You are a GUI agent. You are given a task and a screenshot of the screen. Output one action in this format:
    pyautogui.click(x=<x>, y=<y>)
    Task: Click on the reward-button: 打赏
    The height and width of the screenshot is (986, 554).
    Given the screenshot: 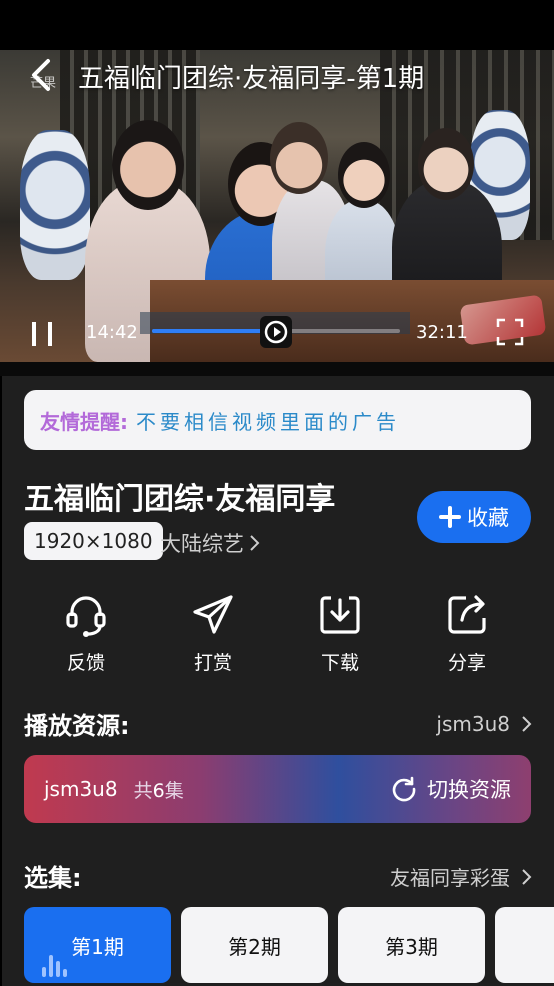 What is the action you would take?
    pyautogui.click(x=213, y=633)
    